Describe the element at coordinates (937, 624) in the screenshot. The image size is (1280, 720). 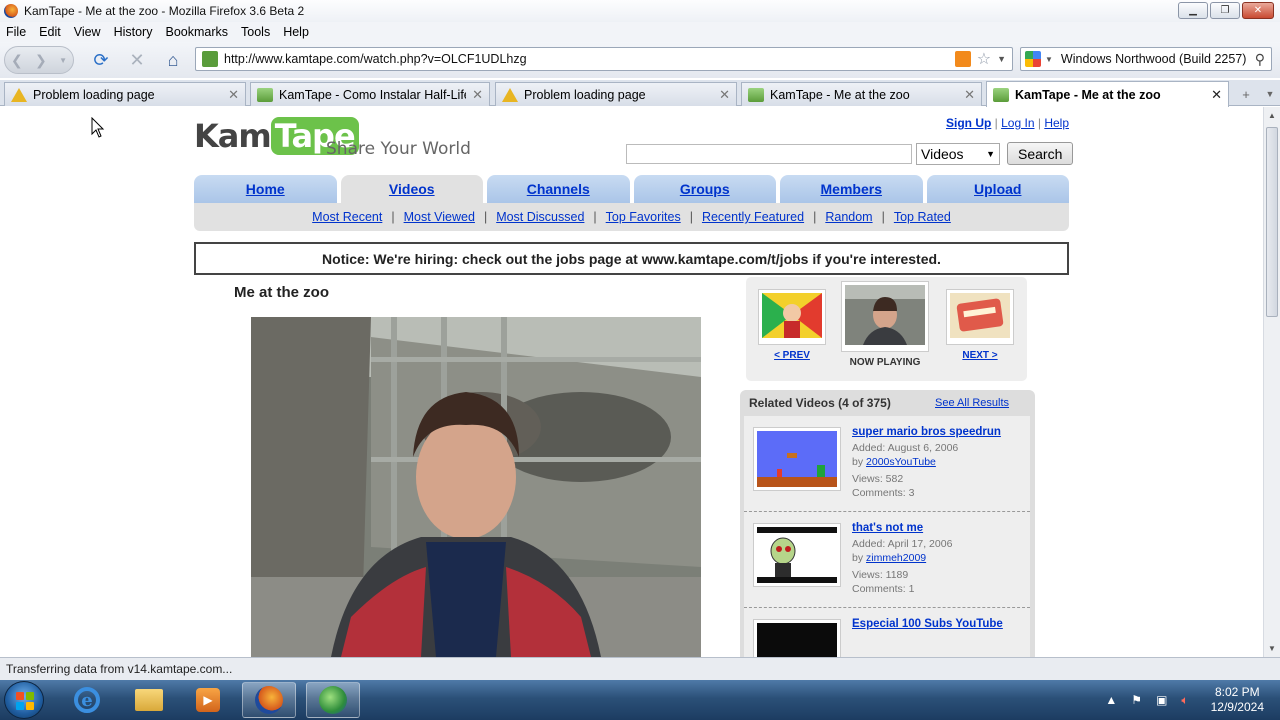
I see `related-title-link: Especial 100 Subs YouTube` at that location.